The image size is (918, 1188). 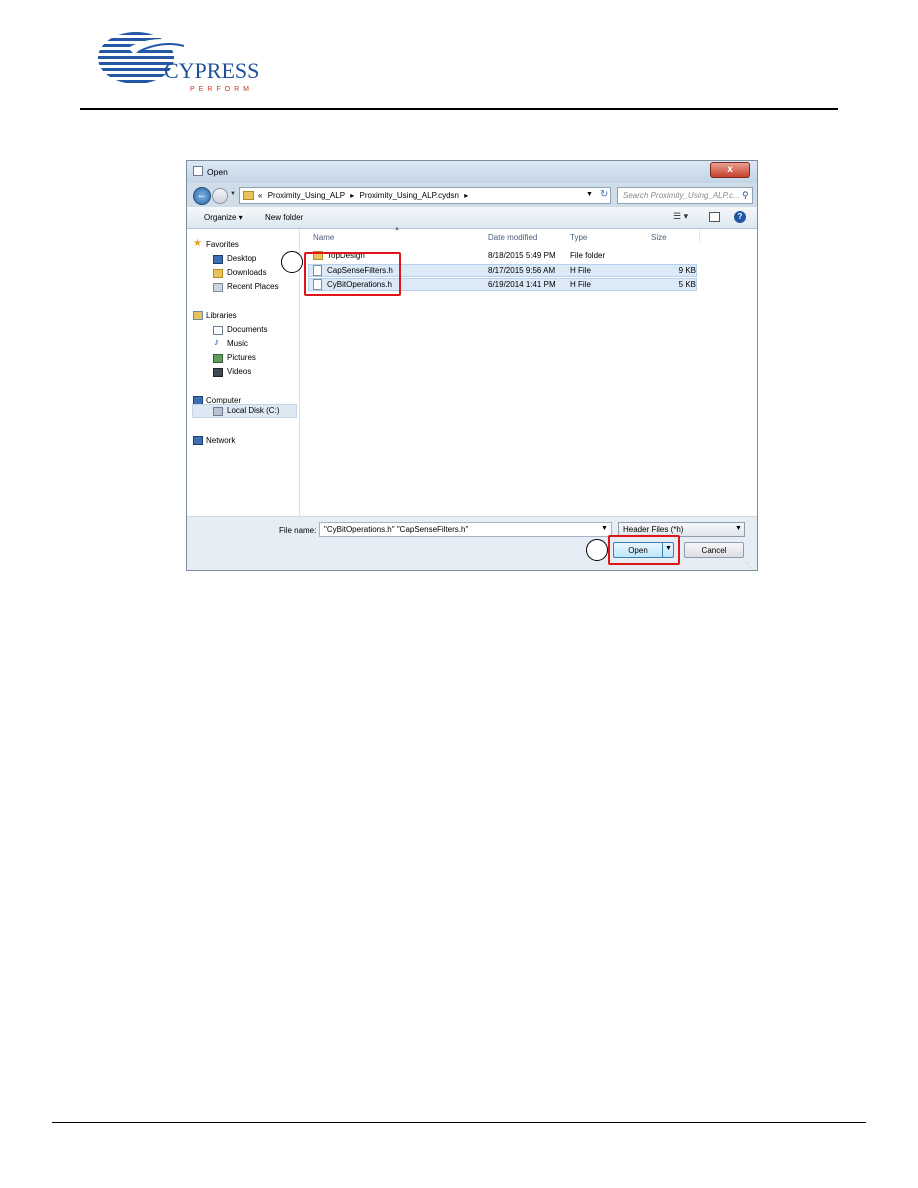 What do you see at coordinates (396, 529) in the screenshot?
I see `file-name-value: "CyBitOperations.h" "CapSenseFilters.h"` at bounding box center [396, 529].